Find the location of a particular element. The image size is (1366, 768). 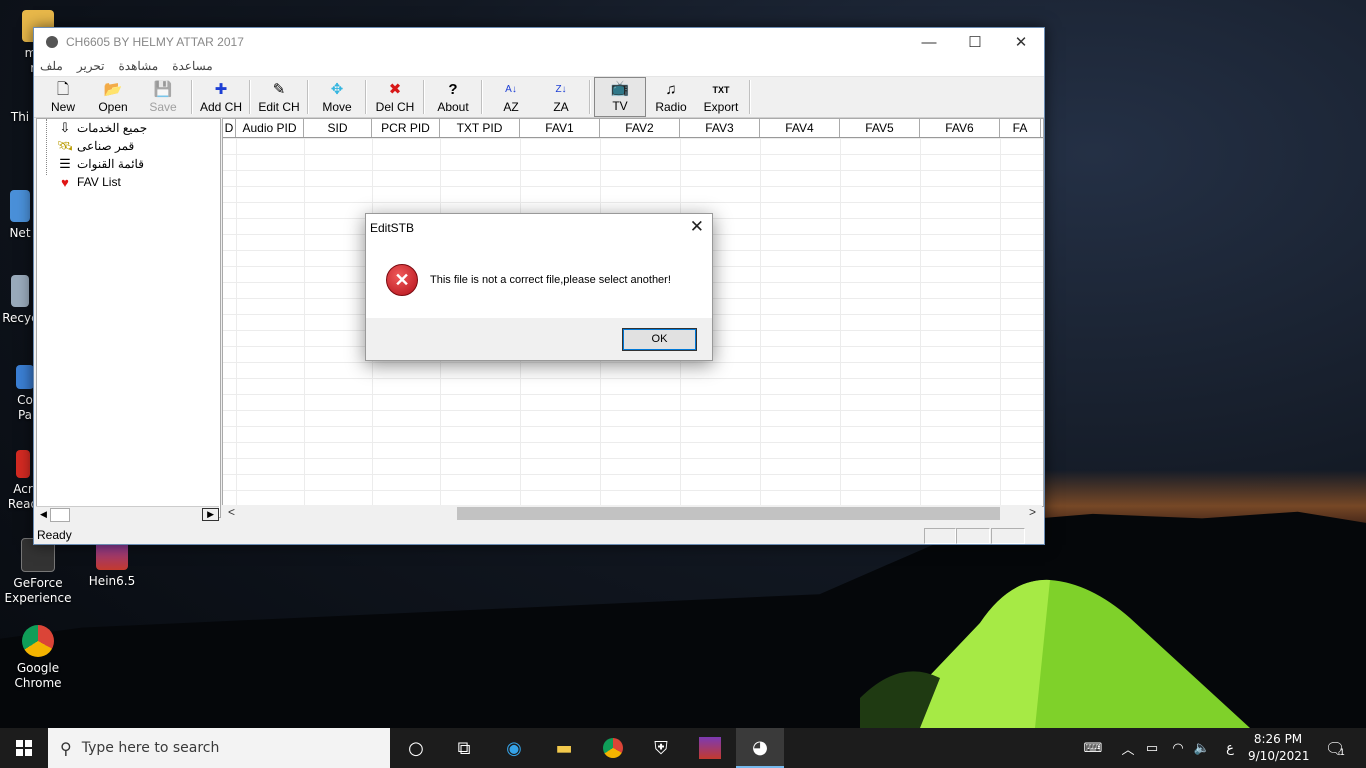

windows-icon is located at coordinates (24, 748).